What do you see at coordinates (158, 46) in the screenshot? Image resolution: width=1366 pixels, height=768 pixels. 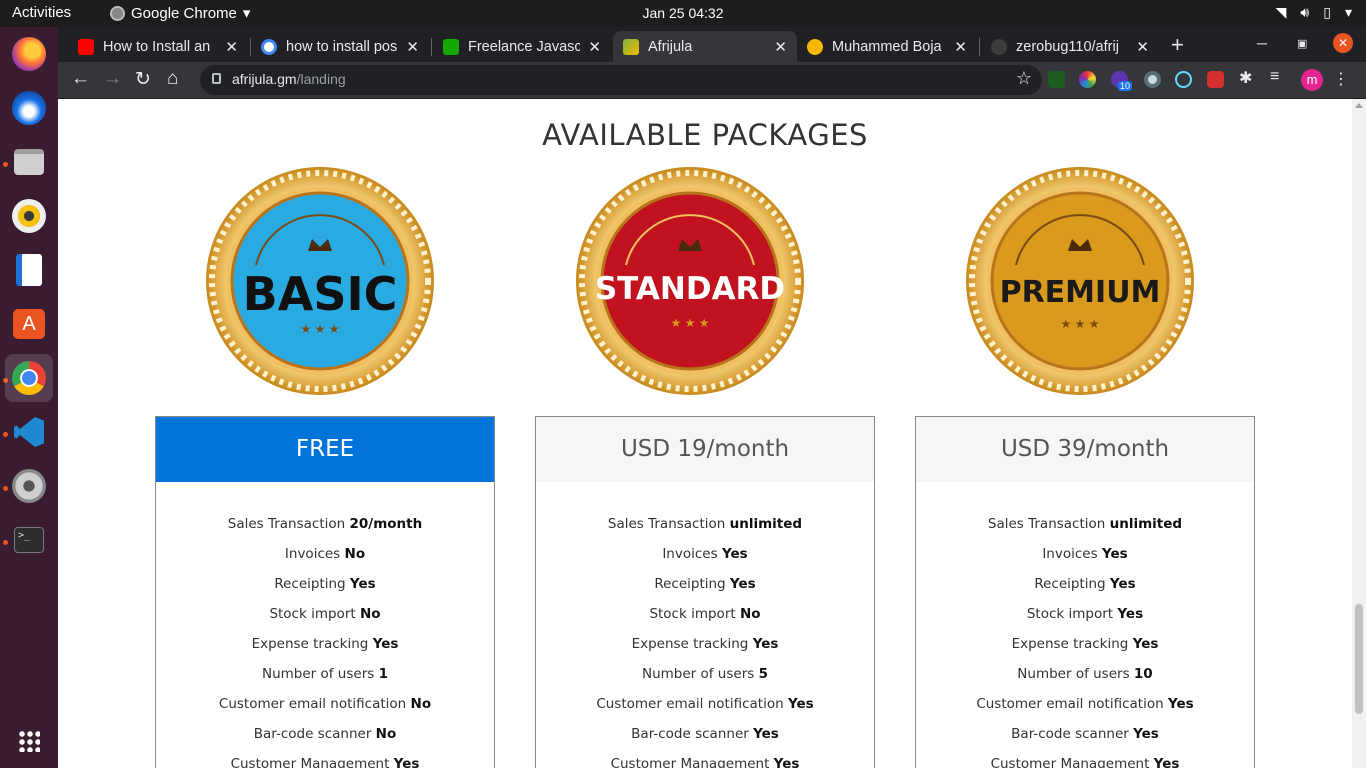 I see `tab-youtube: How to Install an ✕` at bounding box center [158, 46].